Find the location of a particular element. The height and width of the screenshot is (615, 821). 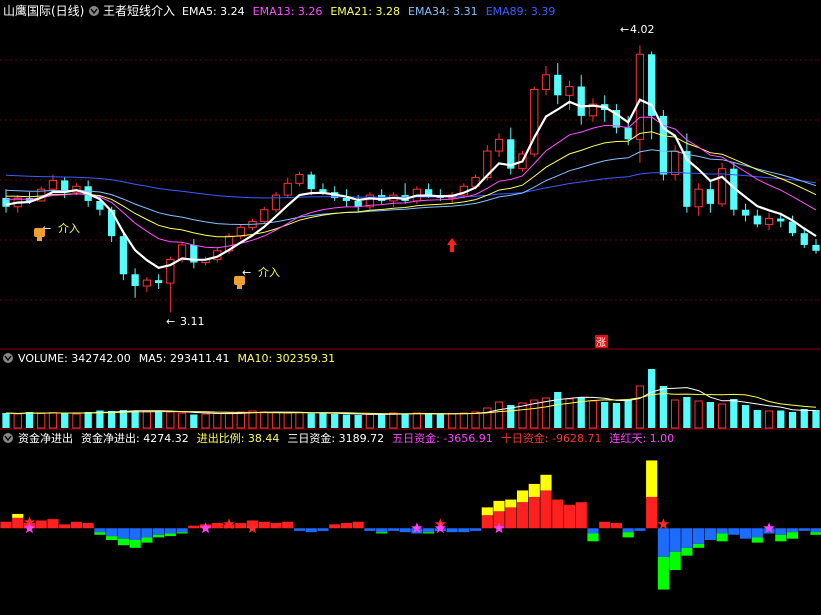

signal-label-1: 介入 is located at coordinates (69, 228).